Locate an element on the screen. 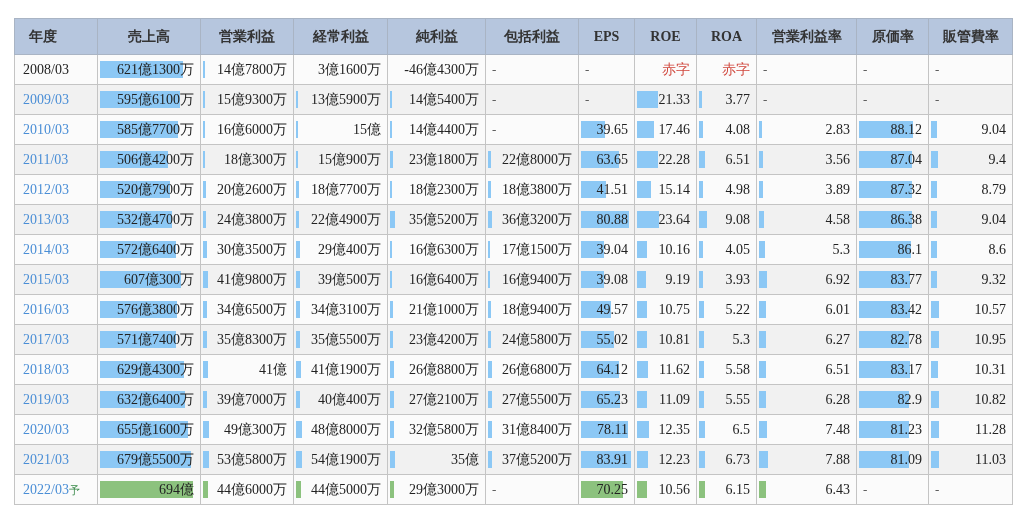  table-cell-text: 23億1800万 is located at coordinates (444, 160).